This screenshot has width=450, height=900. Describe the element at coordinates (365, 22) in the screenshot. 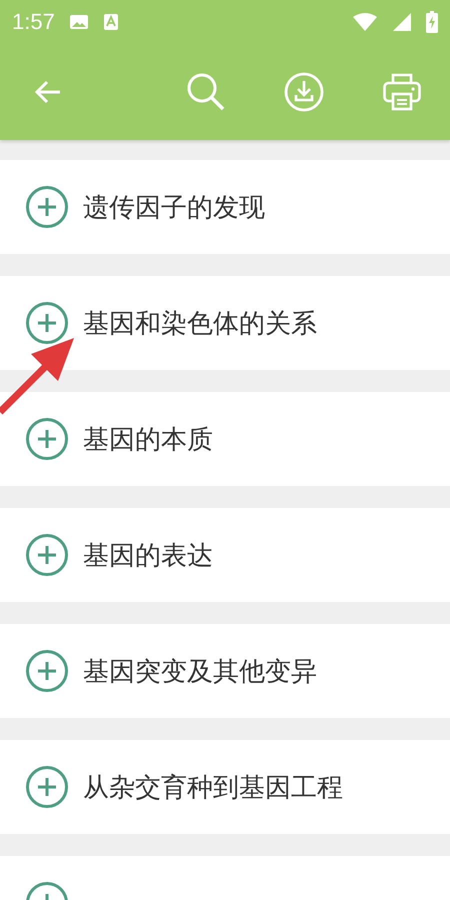

I see `wifi-icon` at that location.